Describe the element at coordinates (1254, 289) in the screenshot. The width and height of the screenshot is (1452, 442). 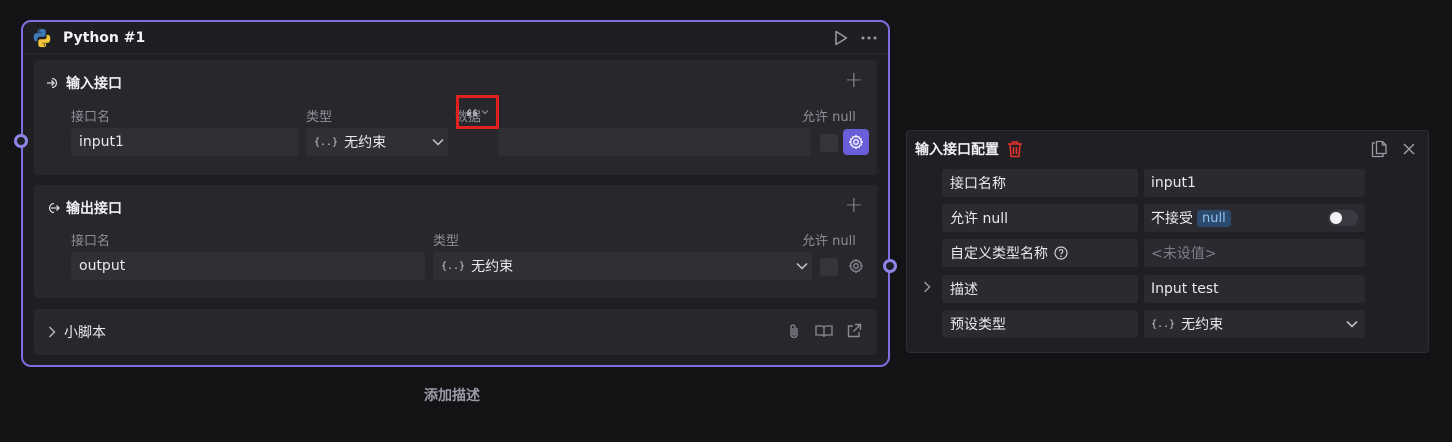
I see `description-field: Input test` at that location.